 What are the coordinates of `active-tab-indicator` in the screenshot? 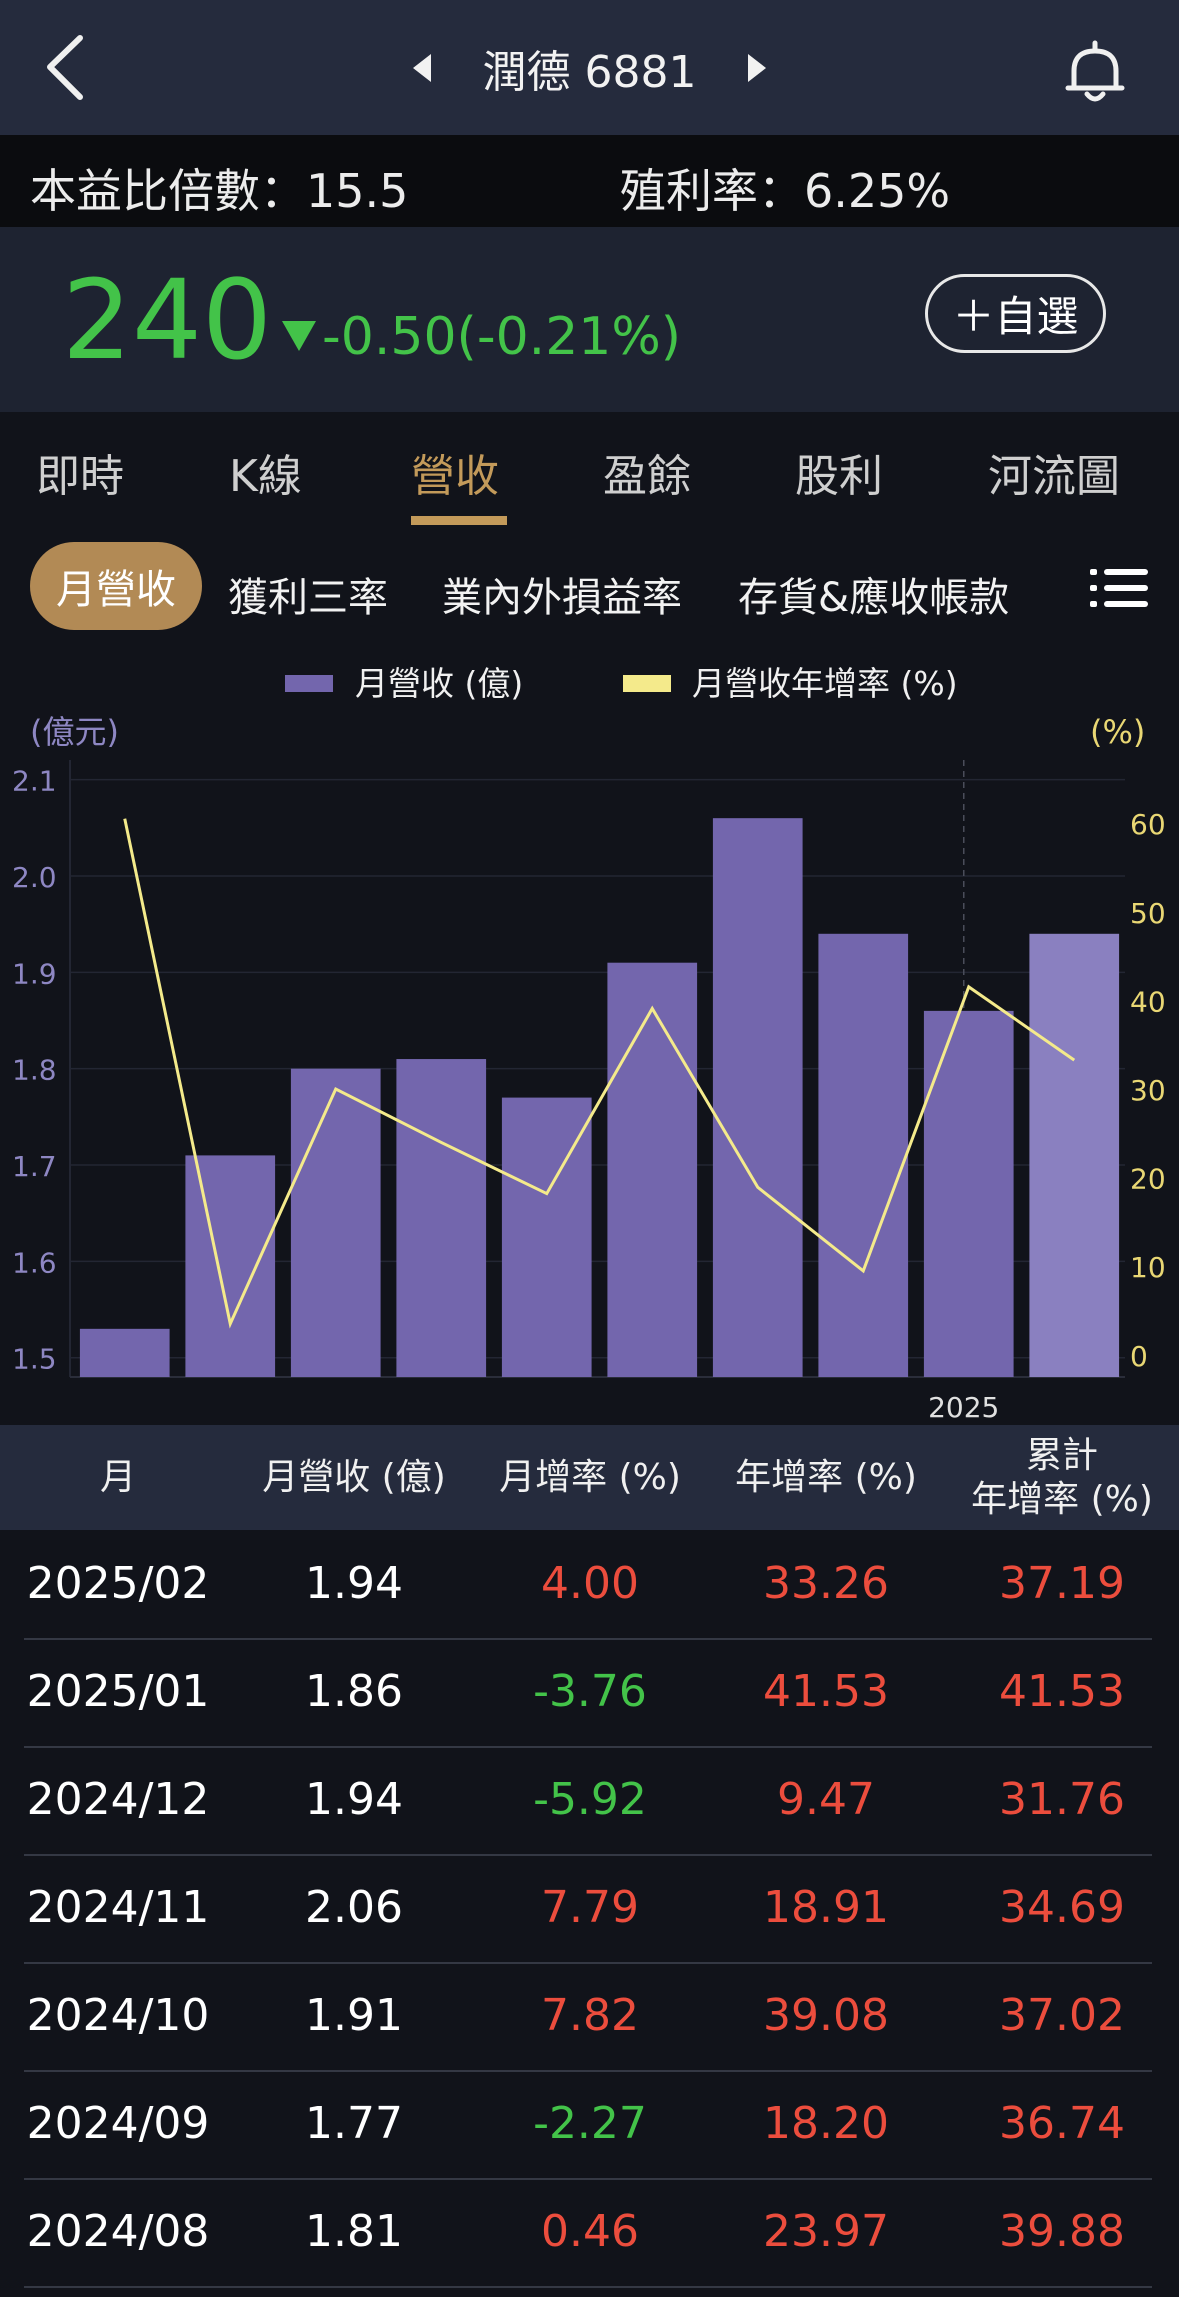 It's located at (459, 520).